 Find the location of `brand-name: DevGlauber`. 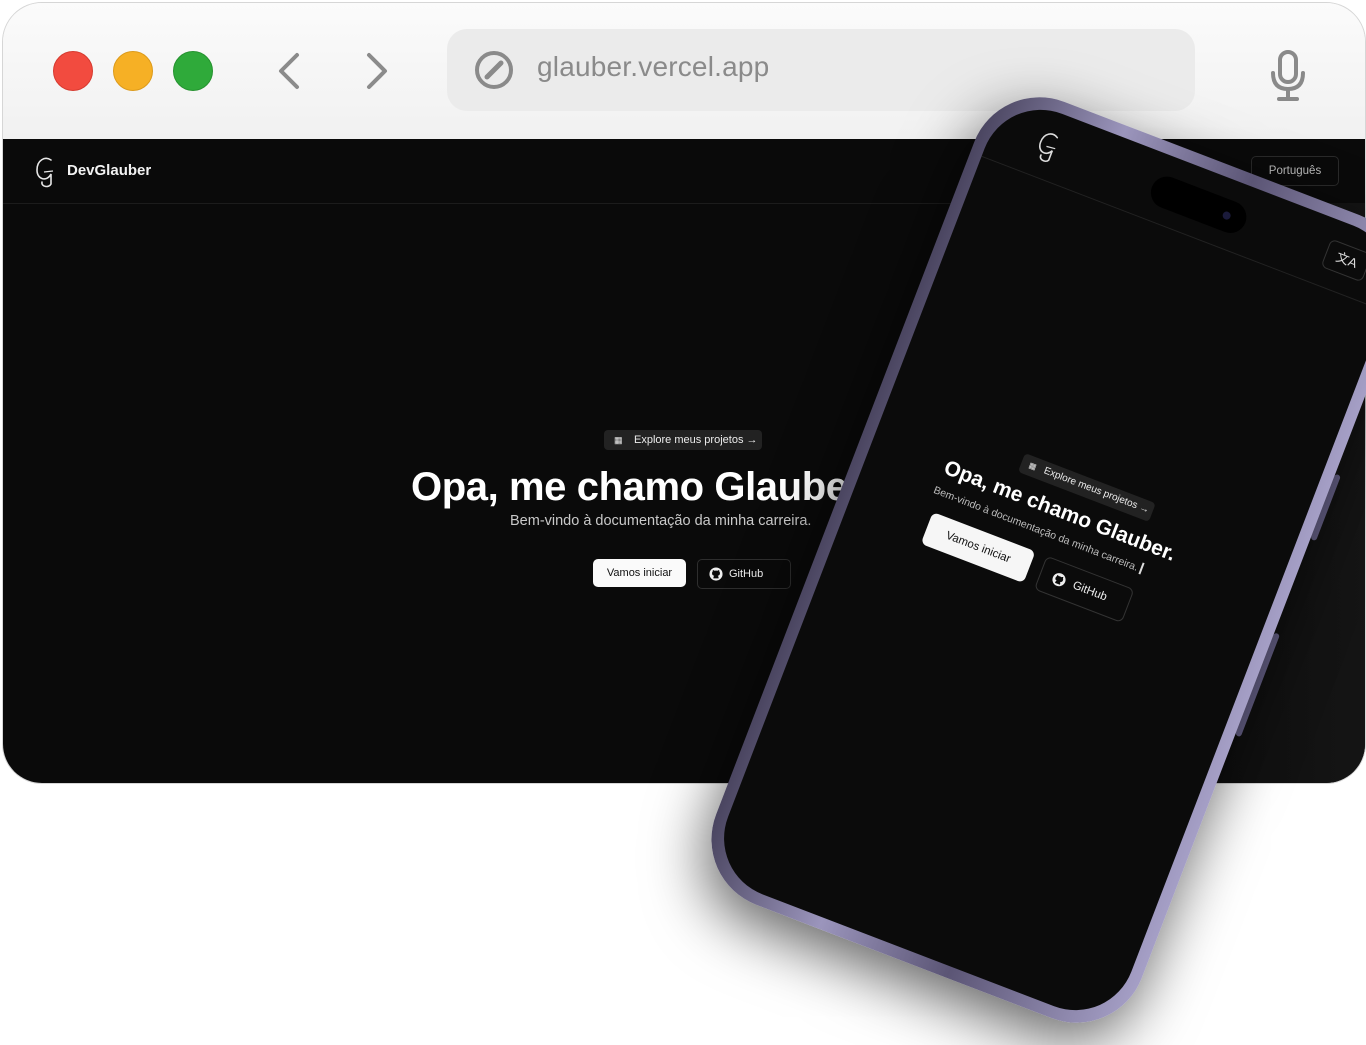

brand-name: DevGlauber is located at coordinates (109, 170).